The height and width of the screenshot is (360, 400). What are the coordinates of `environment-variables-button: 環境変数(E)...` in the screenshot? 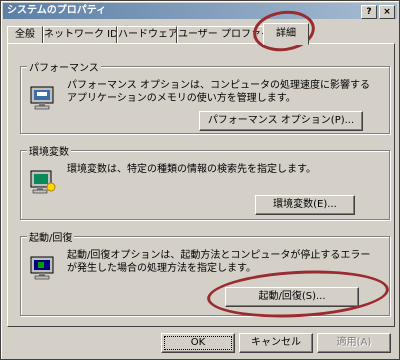 It's located at (305, 205).